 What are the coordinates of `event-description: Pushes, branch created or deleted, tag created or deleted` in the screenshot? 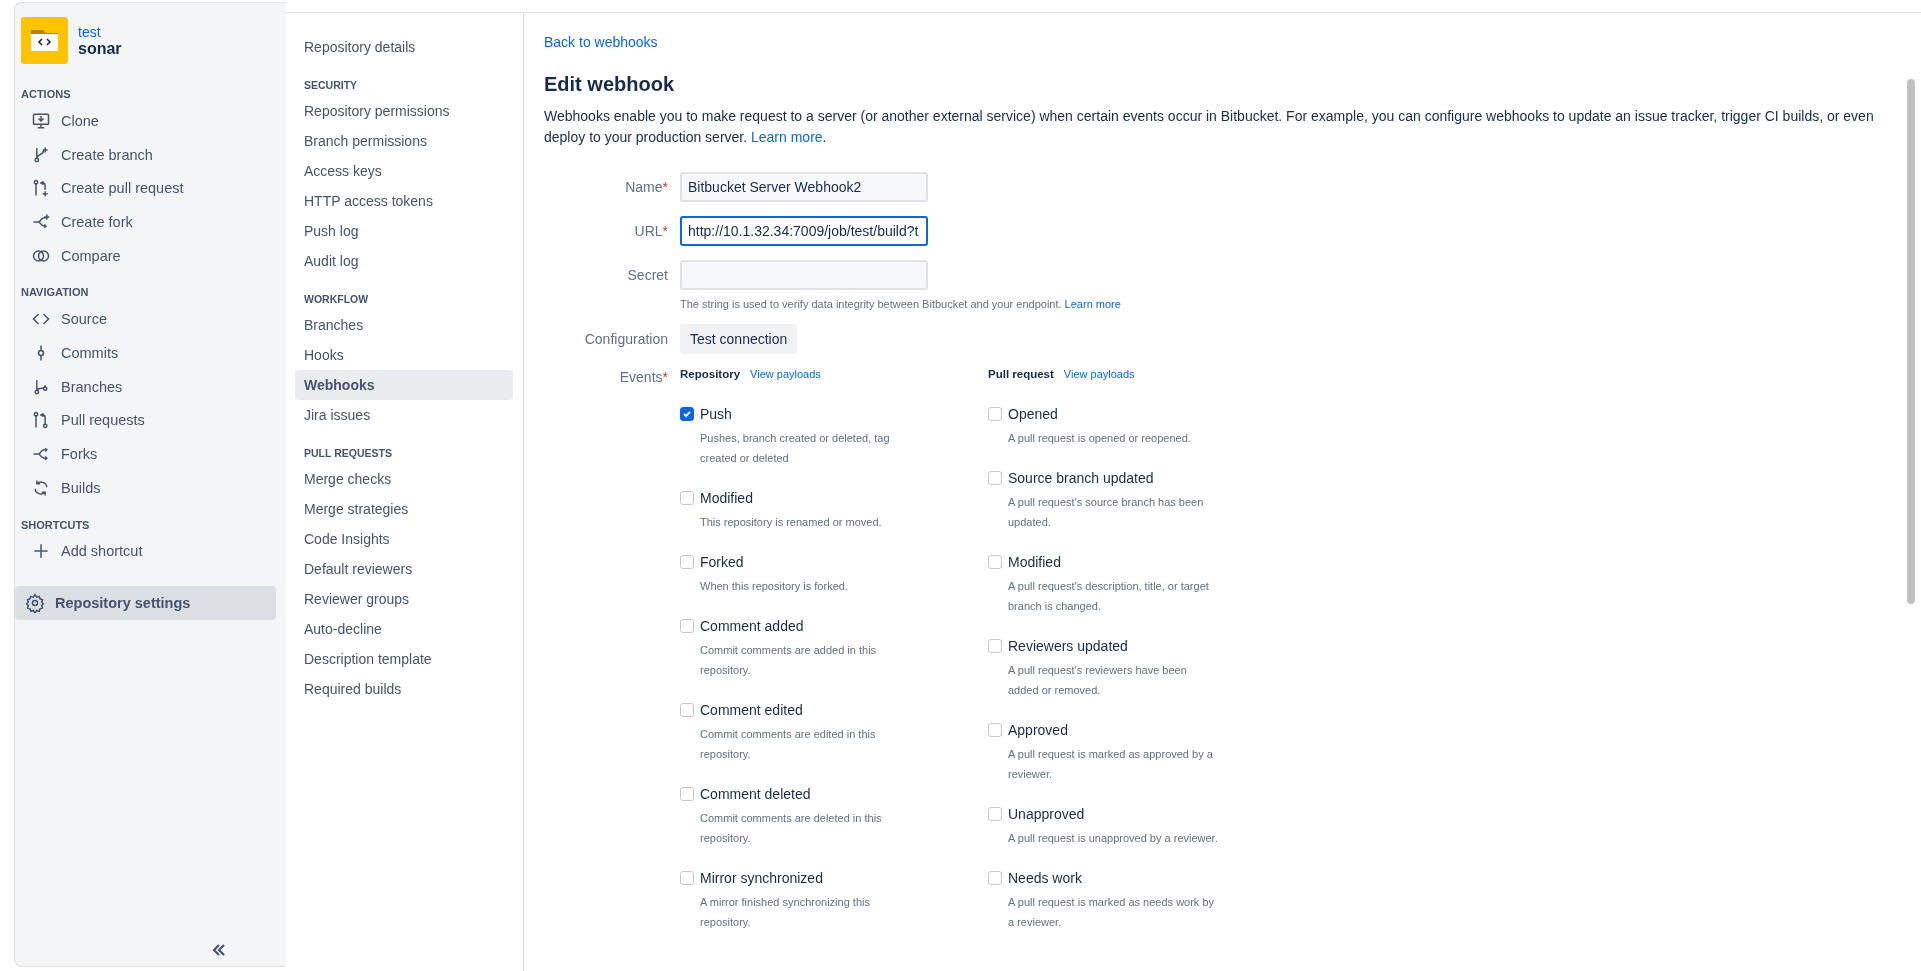 It's located at (795, 448).